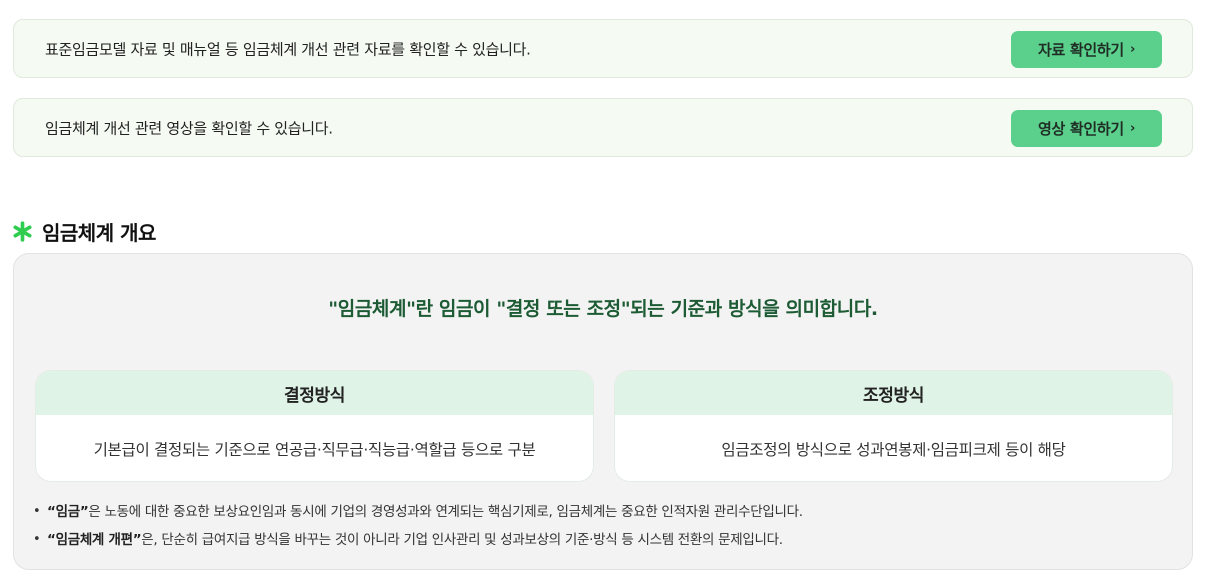  What do you see at coordinates (314, 393) in the screenshot?
I see `decision-method-title: 결정방식` at bounding box center [314, 393].